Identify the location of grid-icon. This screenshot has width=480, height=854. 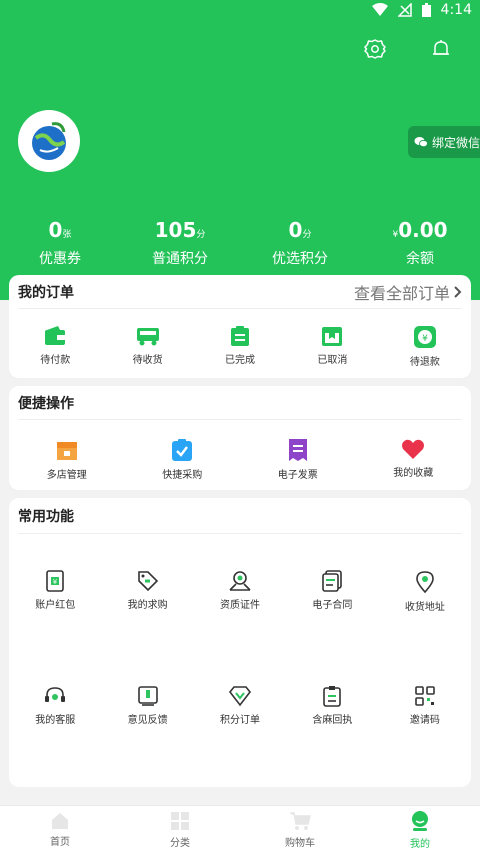
(180, 821).